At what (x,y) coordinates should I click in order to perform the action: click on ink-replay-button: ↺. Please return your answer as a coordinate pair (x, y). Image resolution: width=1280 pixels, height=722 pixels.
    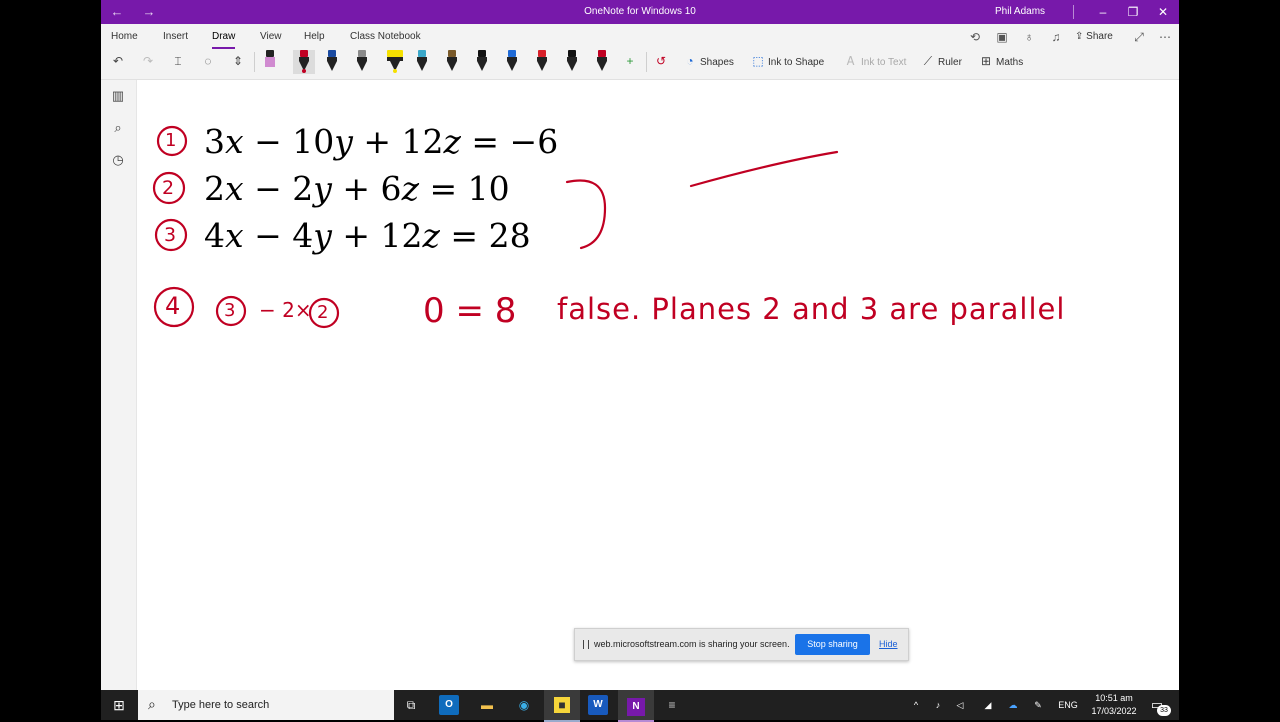
    Looking at the image, I should click on (662, 61).